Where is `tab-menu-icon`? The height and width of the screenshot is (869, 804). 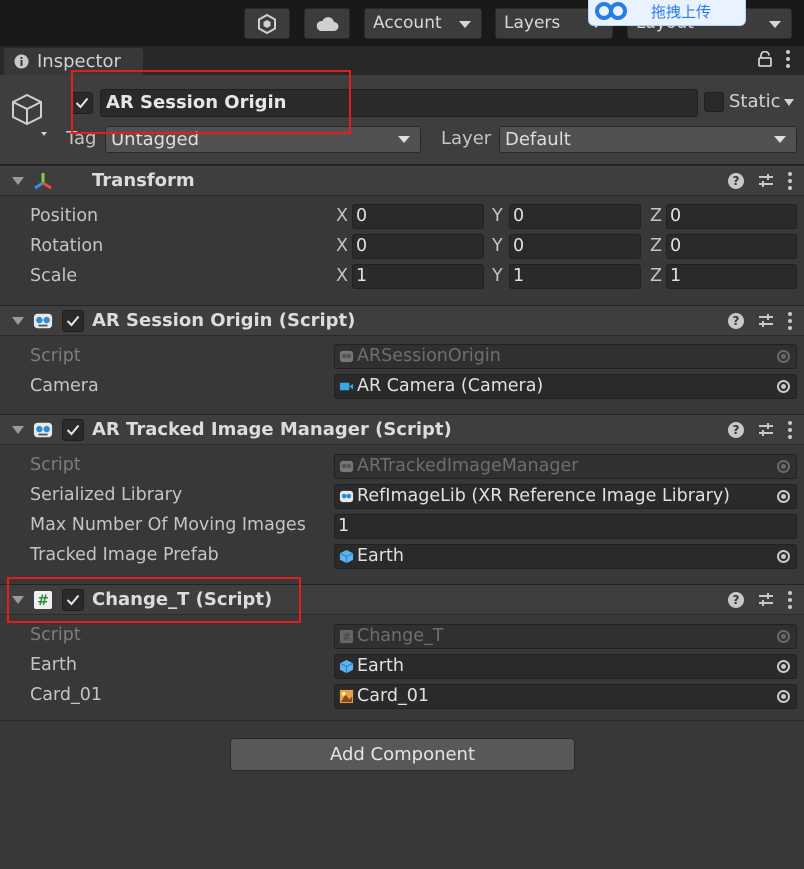 tab-menu-icon is located at coordinates (788, 59).